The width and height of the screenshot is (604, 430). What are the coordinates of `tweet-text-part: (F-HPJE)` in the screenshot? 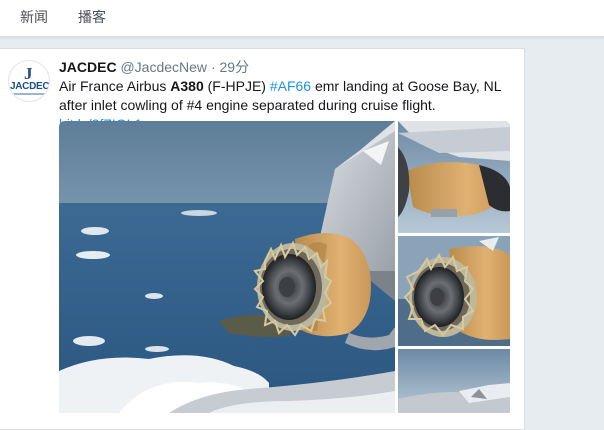 It's located at (236, 86).